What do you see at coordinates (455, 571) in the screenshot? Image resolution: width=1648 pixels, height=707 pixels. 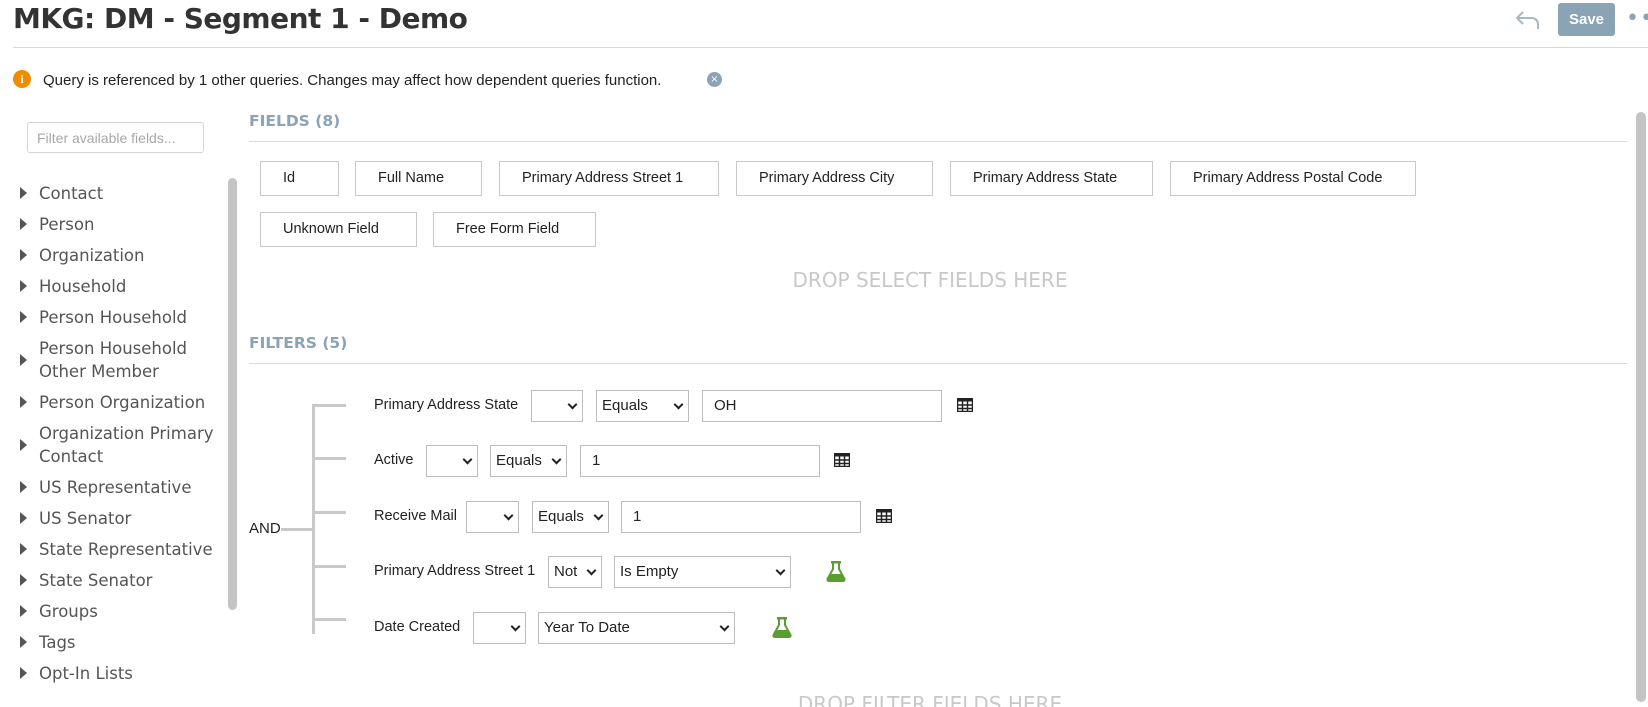 I see `filter-field-label: Primary Address Street 1` at bounding box center [455, 571].